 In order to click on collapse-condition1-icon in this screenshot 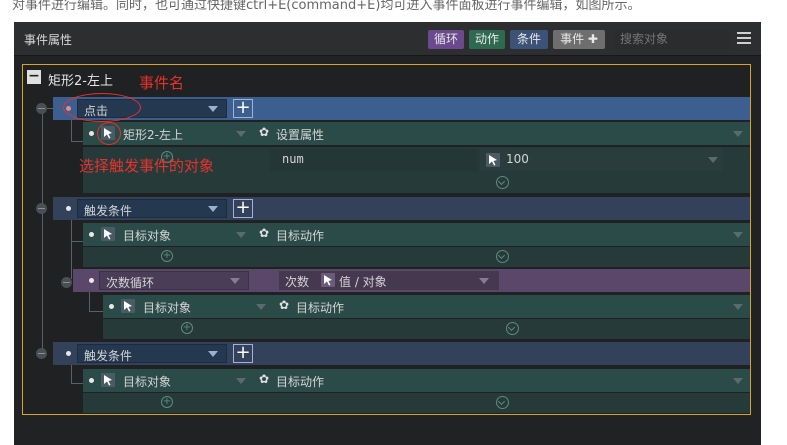, I will do `click(41, 208)`.